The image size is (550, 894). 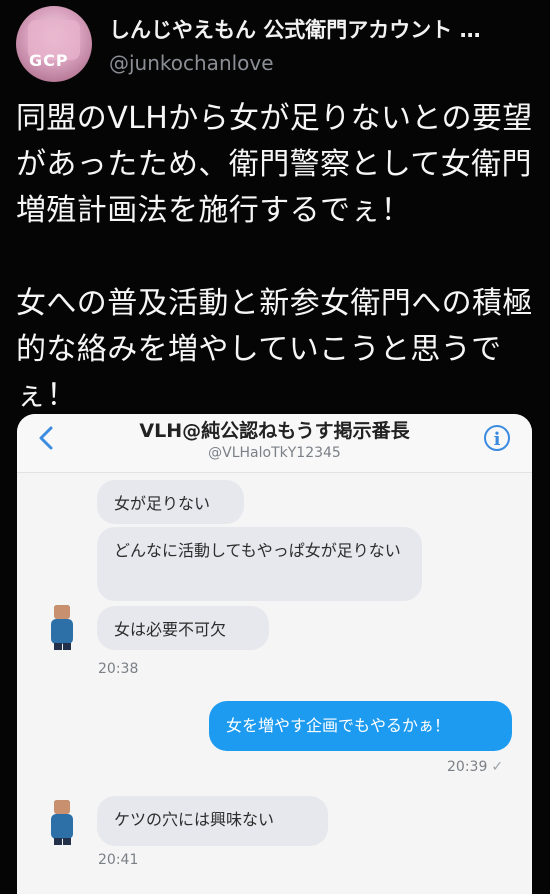 What do you see at coordinates (274, 443) in the screenshot?
I see `chat-header: VLH@純公認ねもうす掲示番長 @VLHaloTkY12345 i` at bounding box center [274, 443].